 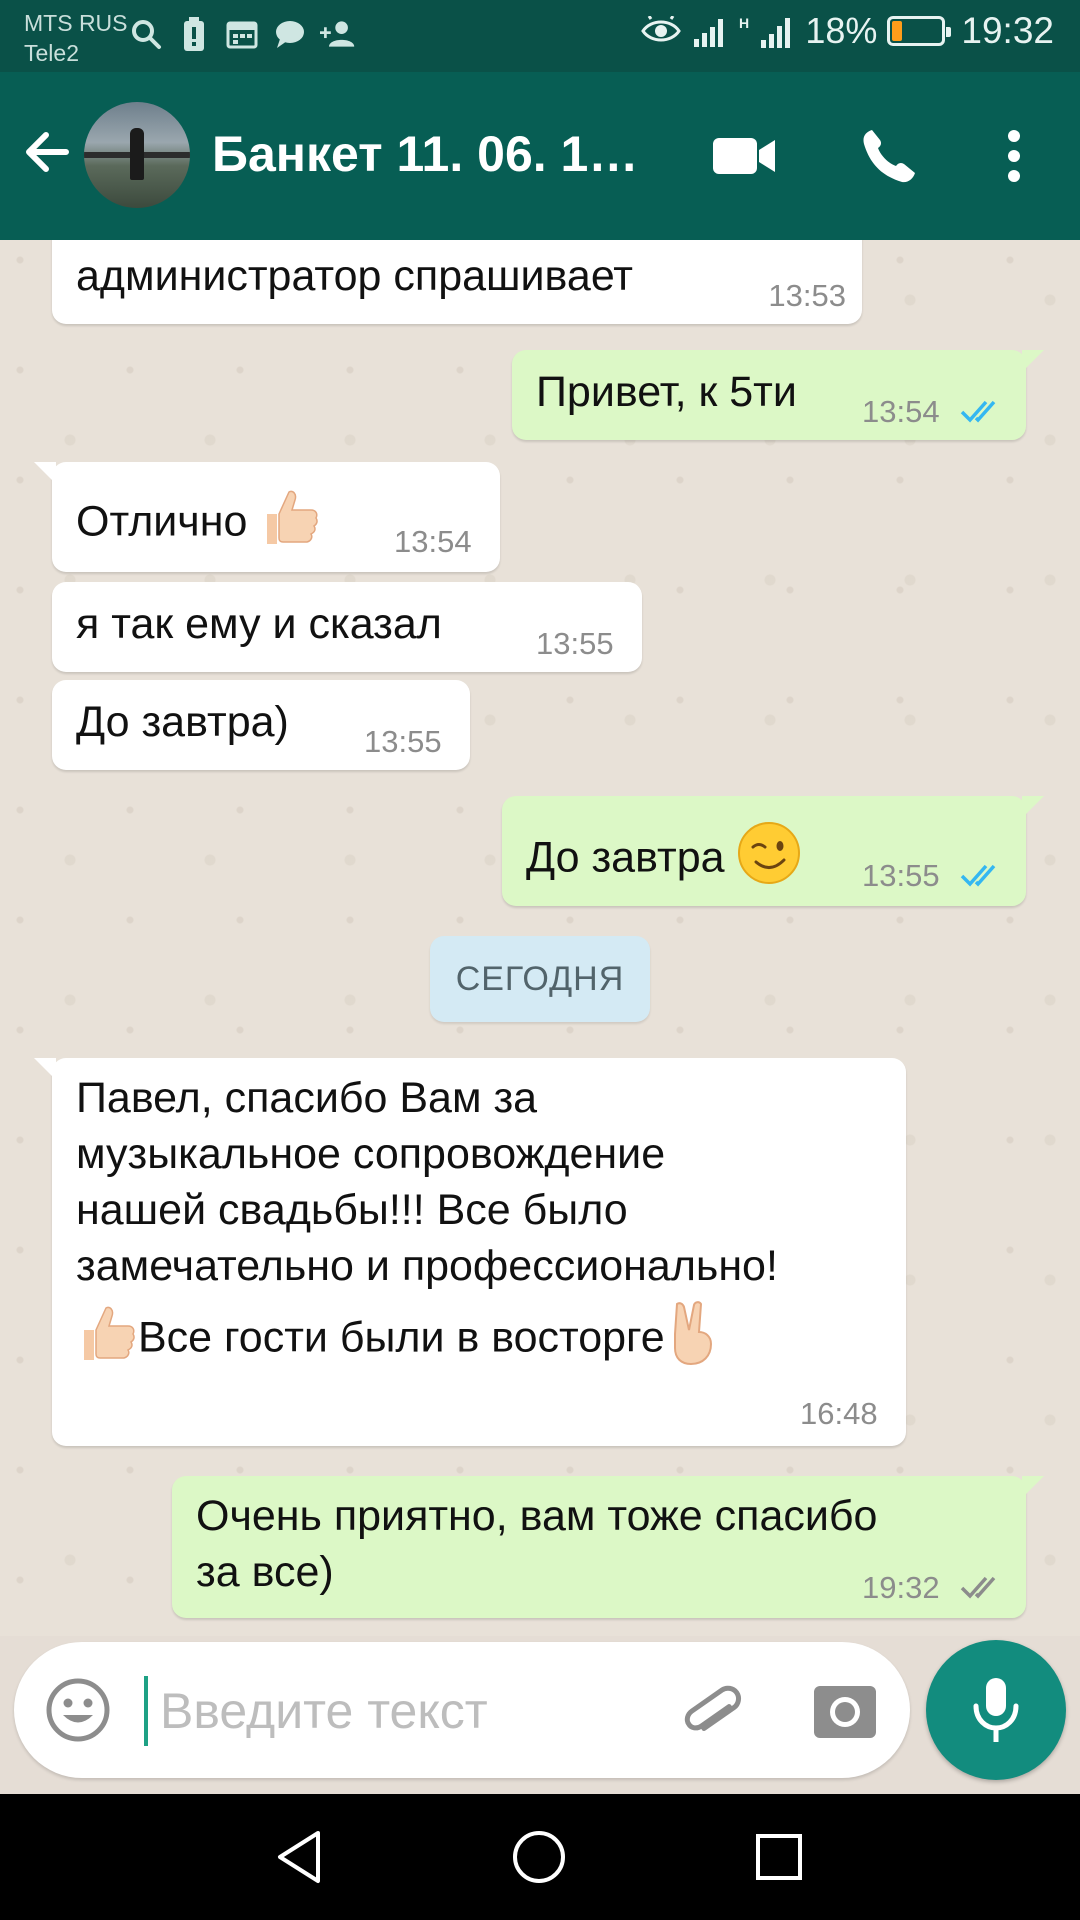 I want to click on carrier-1: MTS RUS, so click(x=76, y=23).